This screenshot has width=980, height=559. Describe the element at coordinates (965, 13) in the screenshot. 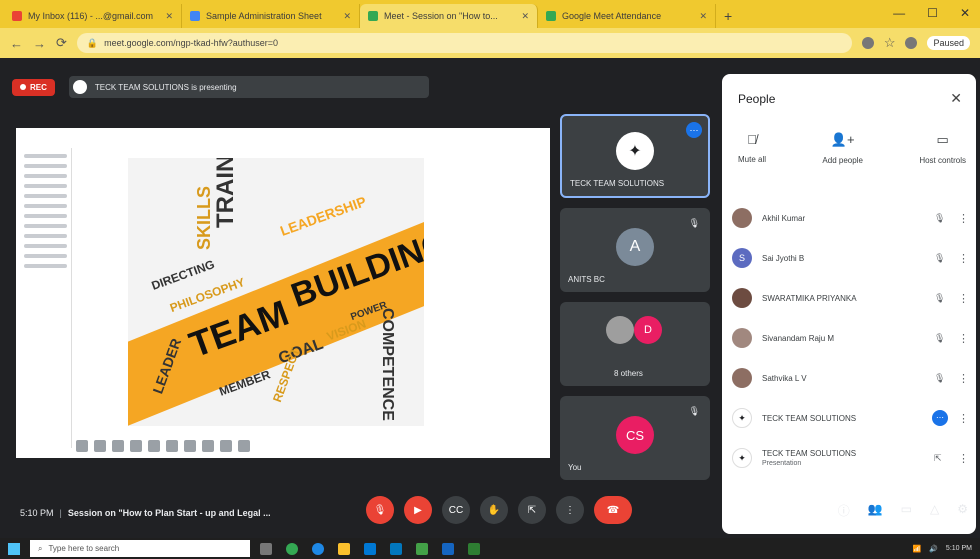

I see `window-close-button: ✕` at that location.